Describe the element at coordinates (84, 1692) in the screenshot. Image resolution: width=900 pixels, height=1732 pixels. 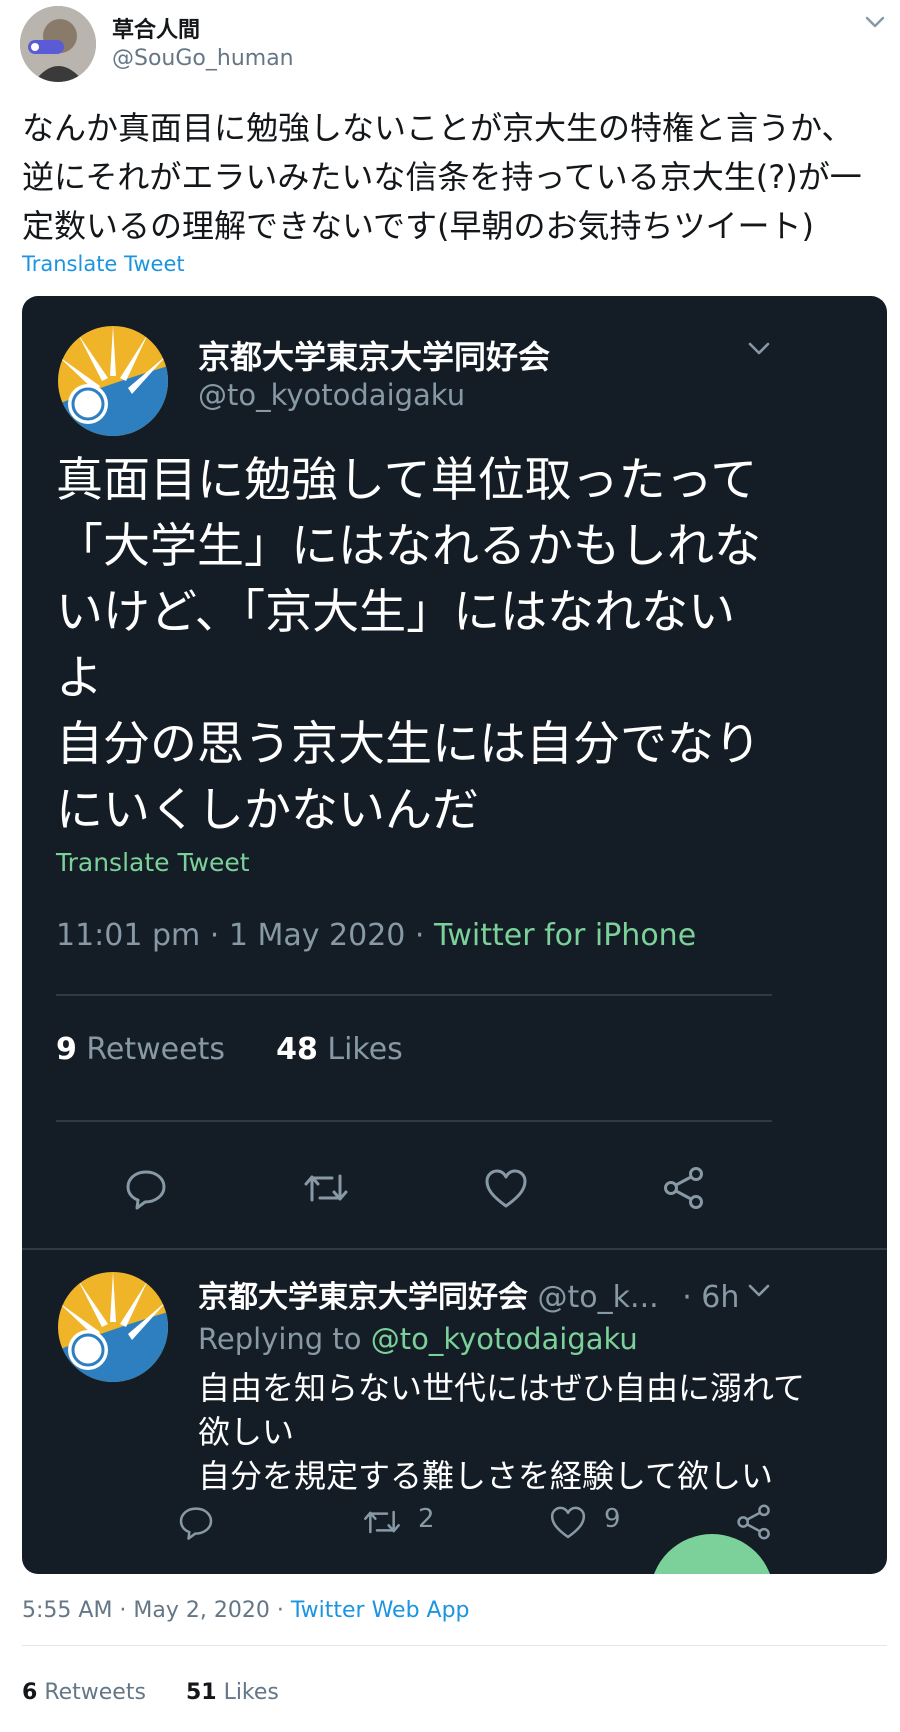
I see `retweets-stat: 6 Retweets` at that location.